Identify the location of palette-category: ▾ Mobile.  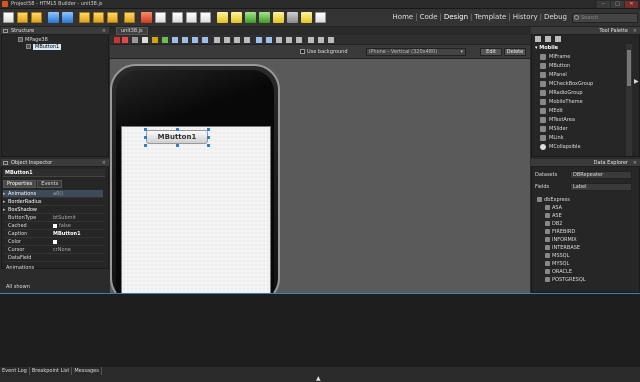
(546, 48).